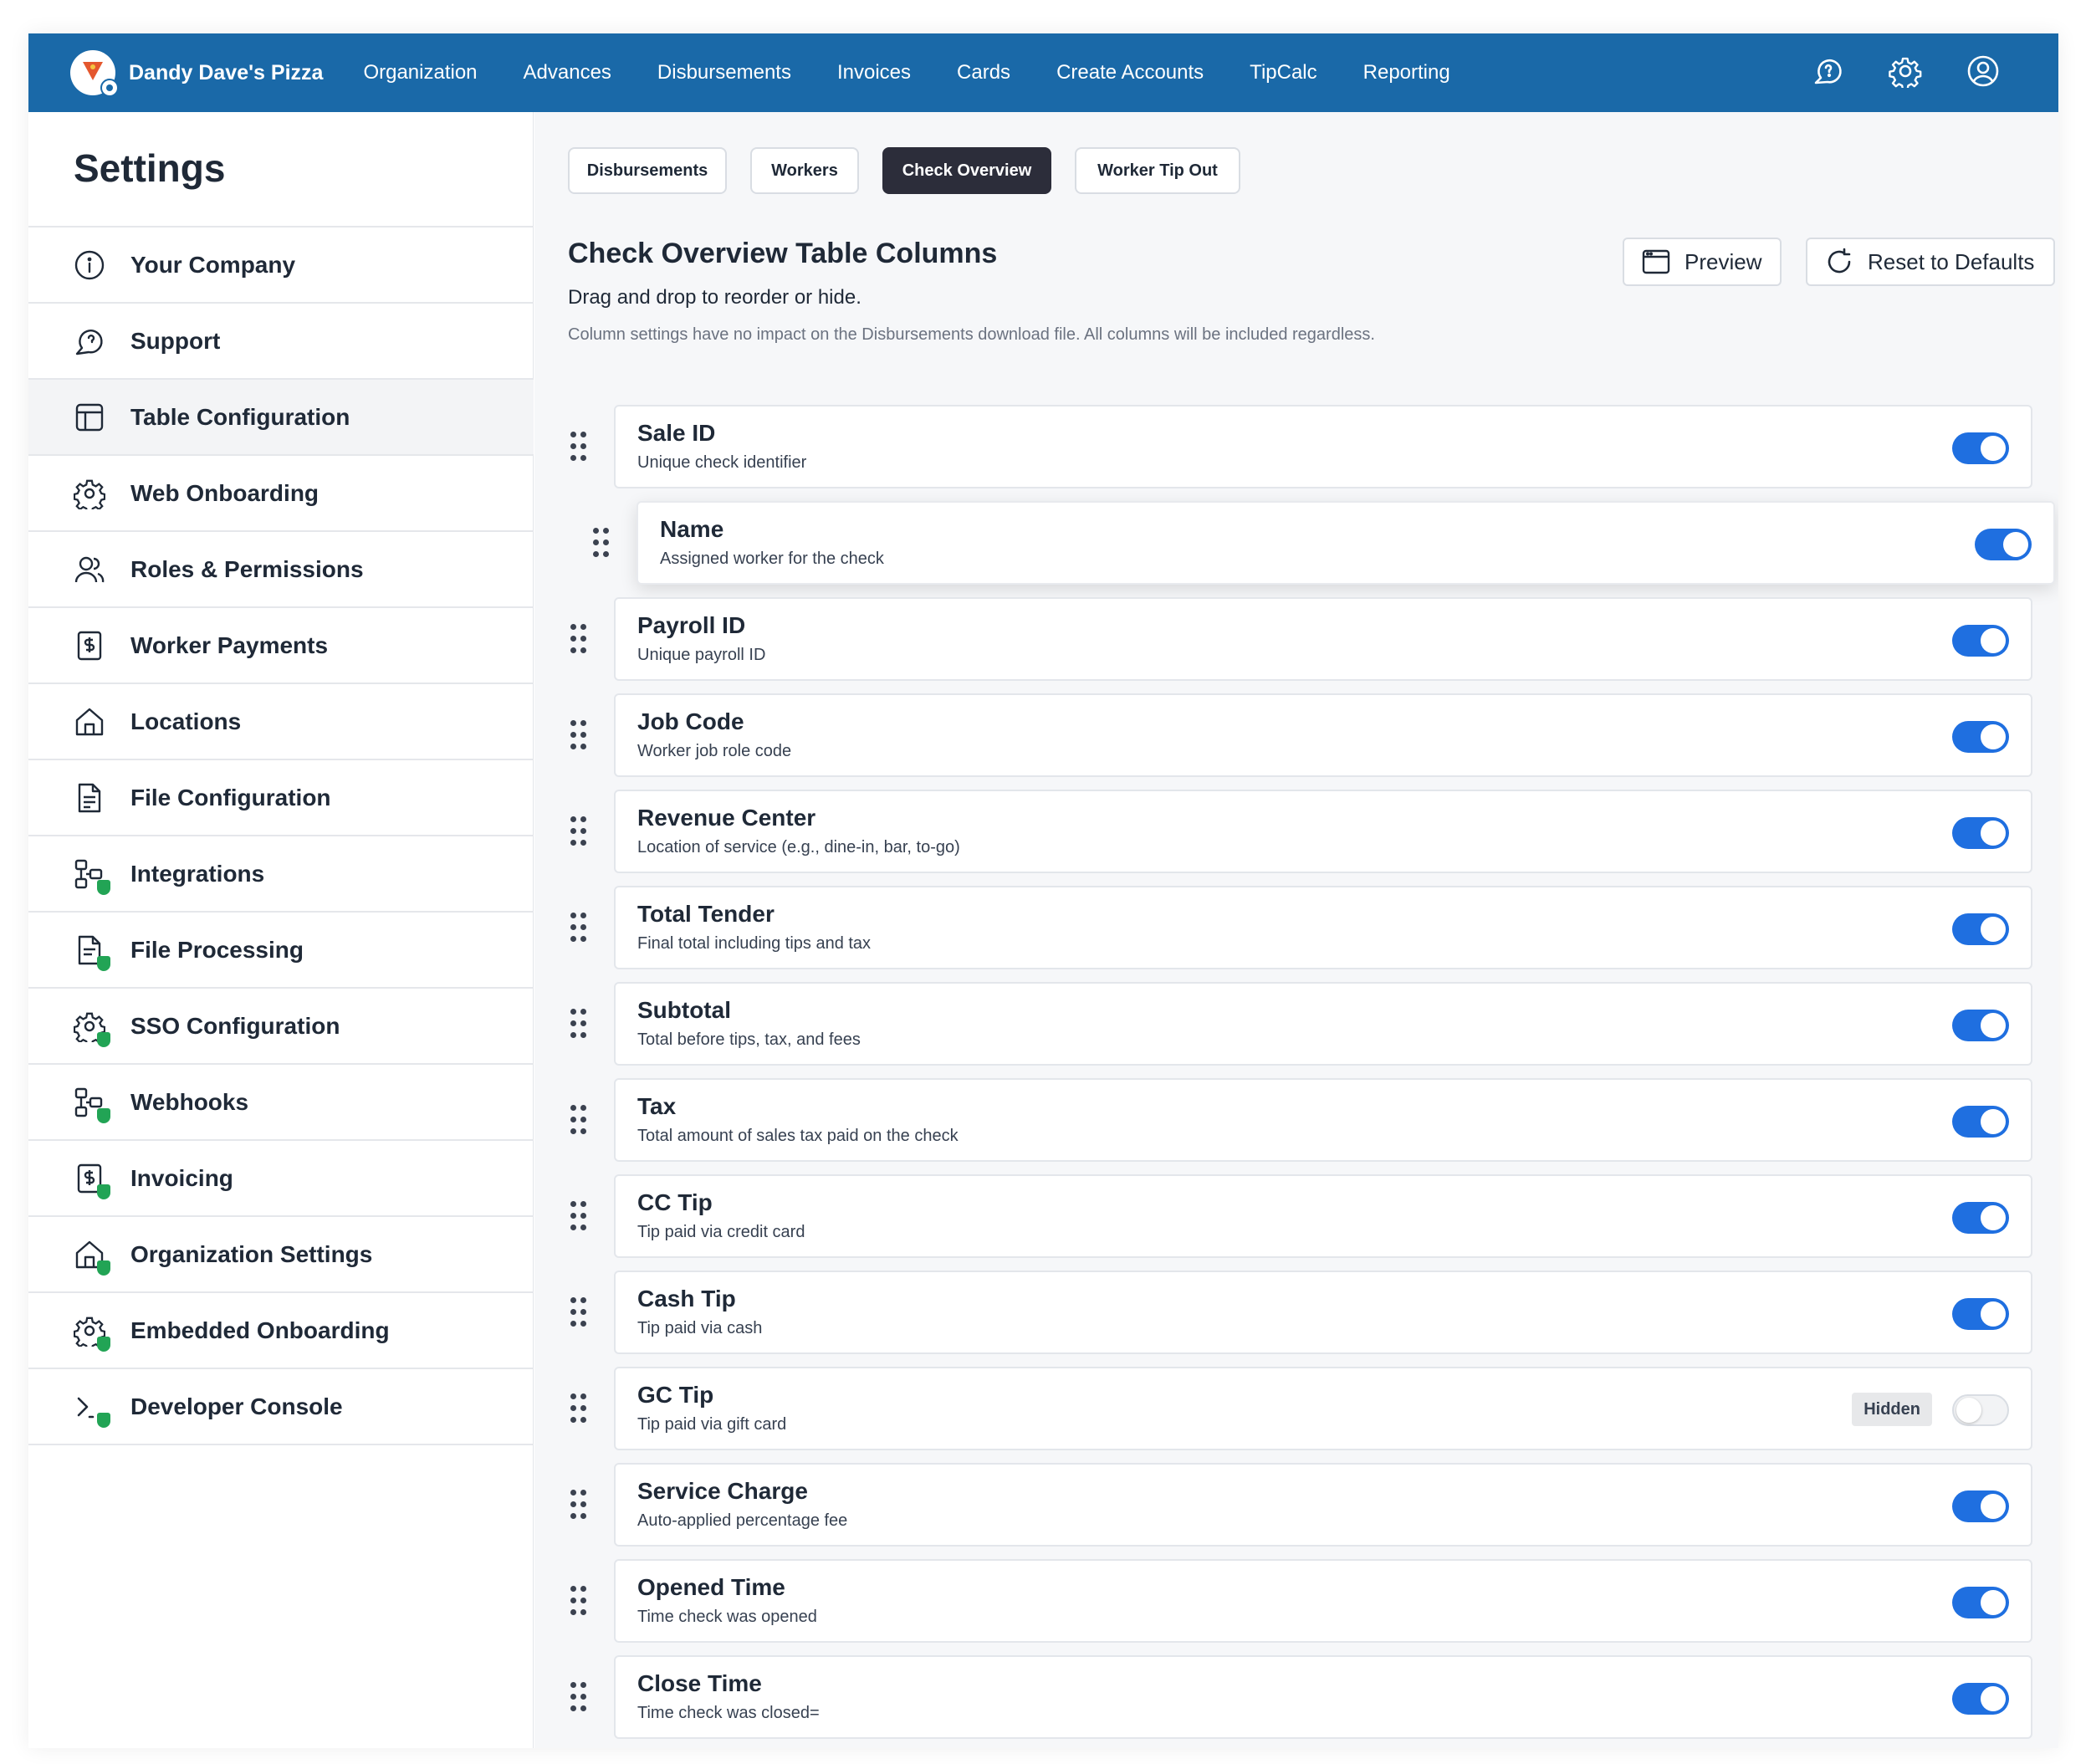 Image resolution: width=2091 pixels, height=1764 pixels. Describe the element at coordinates (92, 952) in the screenshot. I see `document-icon` at that location.